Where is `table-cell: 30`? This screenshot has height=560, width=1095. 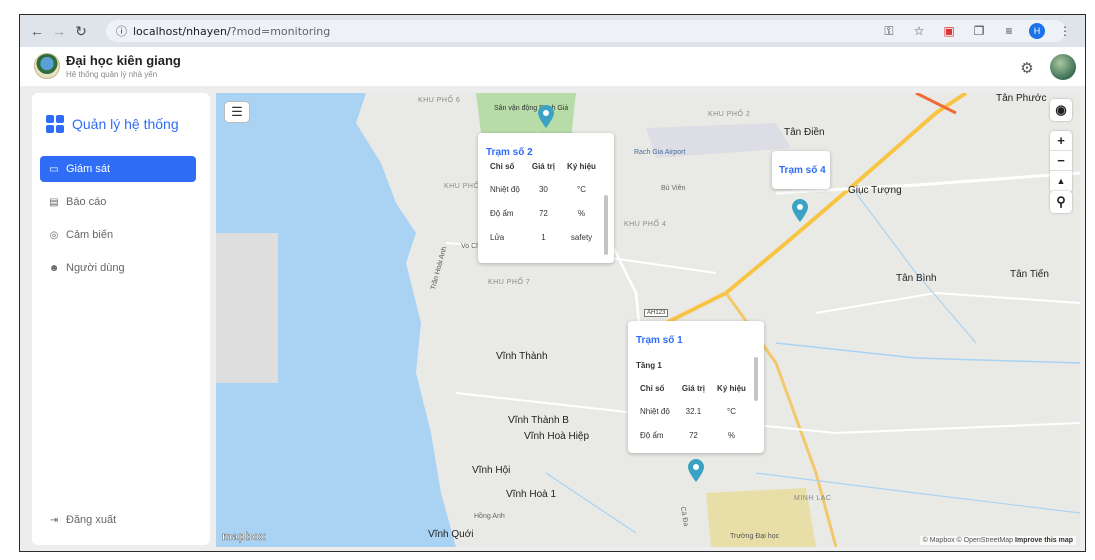 table-cell: 30 is located at coordinates (543, 189).